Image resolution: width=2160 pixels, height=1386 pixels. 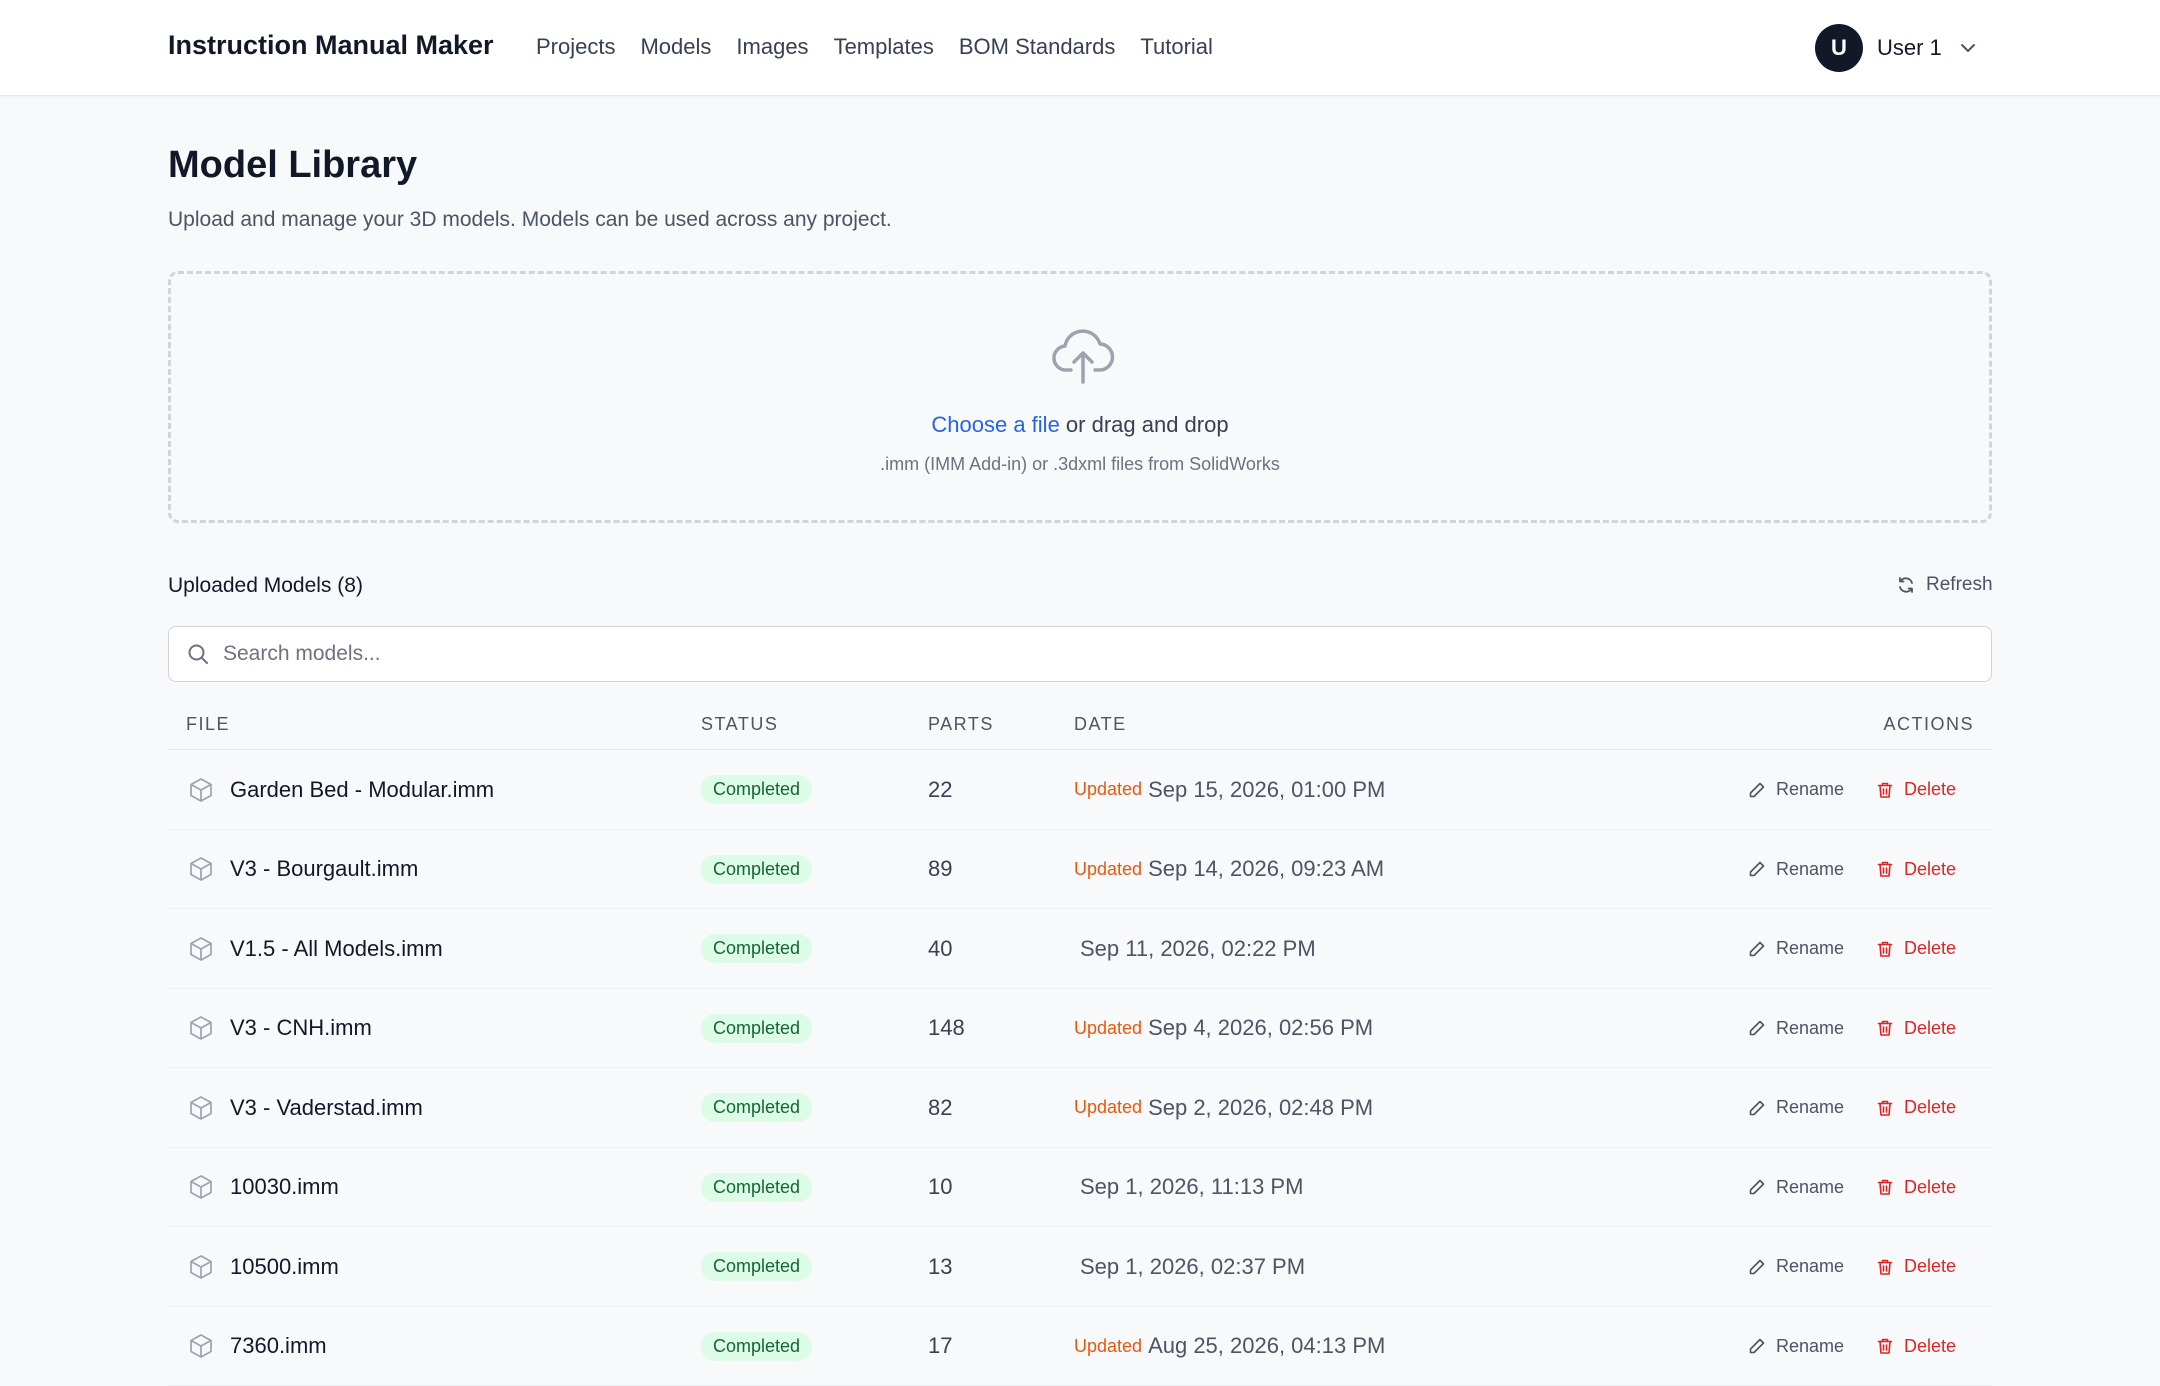 What do you see at coordinates (278, 1346) in the screenshot?
I see `file-name: 7360.imm` at bounding box center [278, 1346].